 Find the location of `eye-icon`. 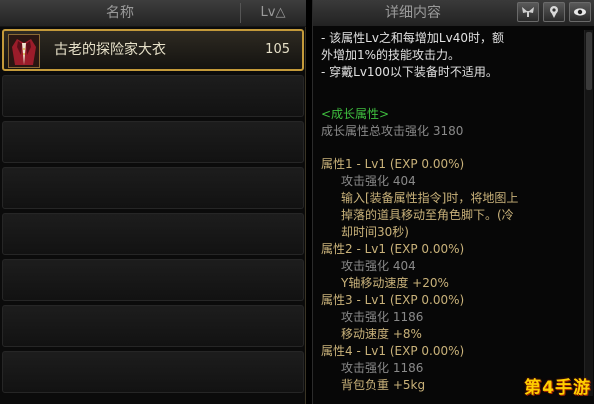

eye-icon is located at coordinates (580, 12).